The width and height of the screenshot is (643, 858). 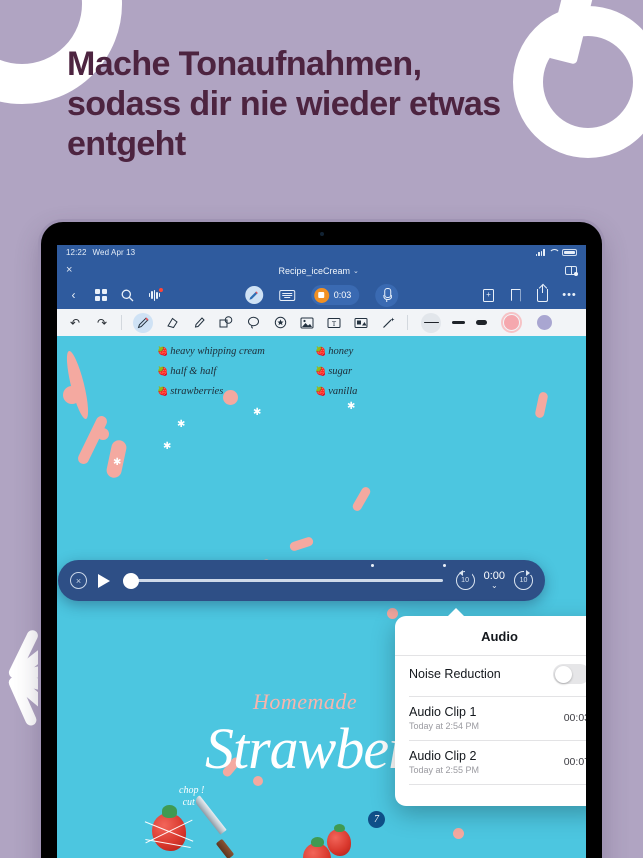 What do you see at coordinates (511, 322) in the screenshot?
I see `color-swatch-pink` at bounding box center [511, 322].